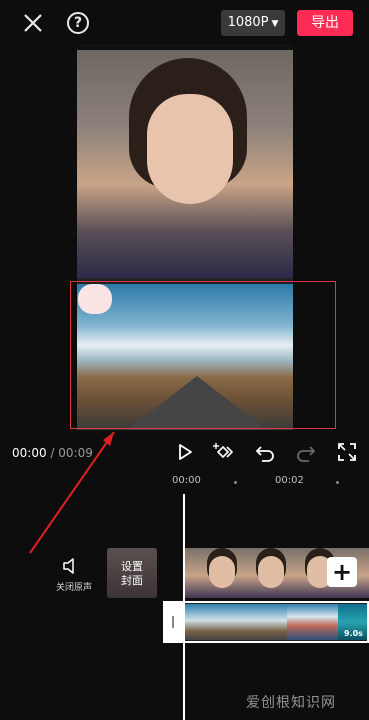  Describe the element at coordinates (325, 23) in the screenshot. I see `export-button: 导出` at that location.